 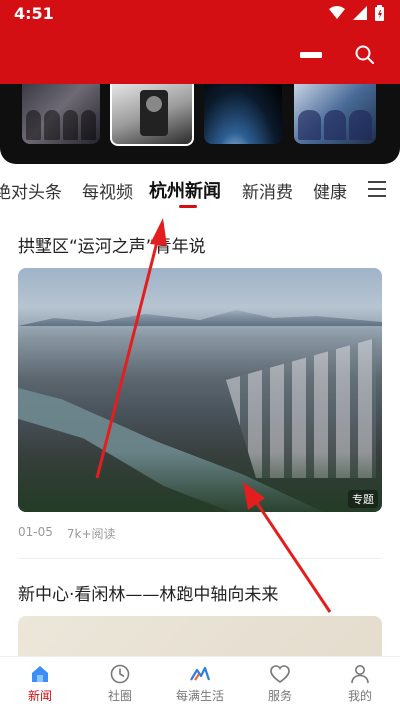 What do you see at coordinates (40, 674) in the screenshot?
I see `home-icon` at bounding box center [40, 674].